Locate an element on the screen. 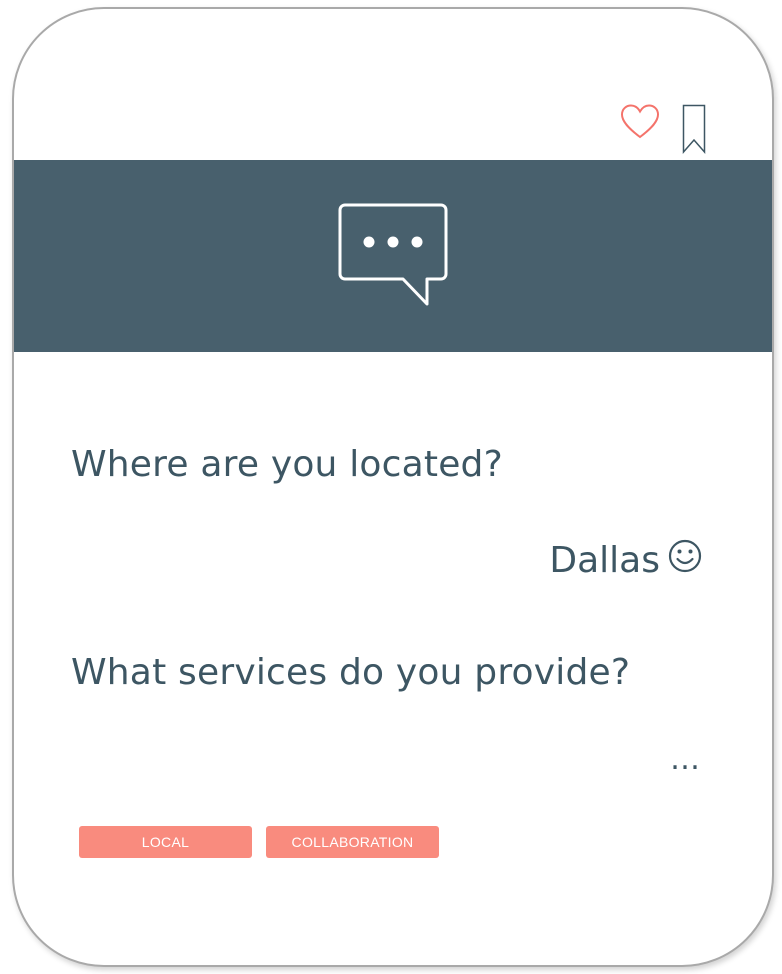 The image size is (782, 974). card-actions is located at coordinates (663, 131).